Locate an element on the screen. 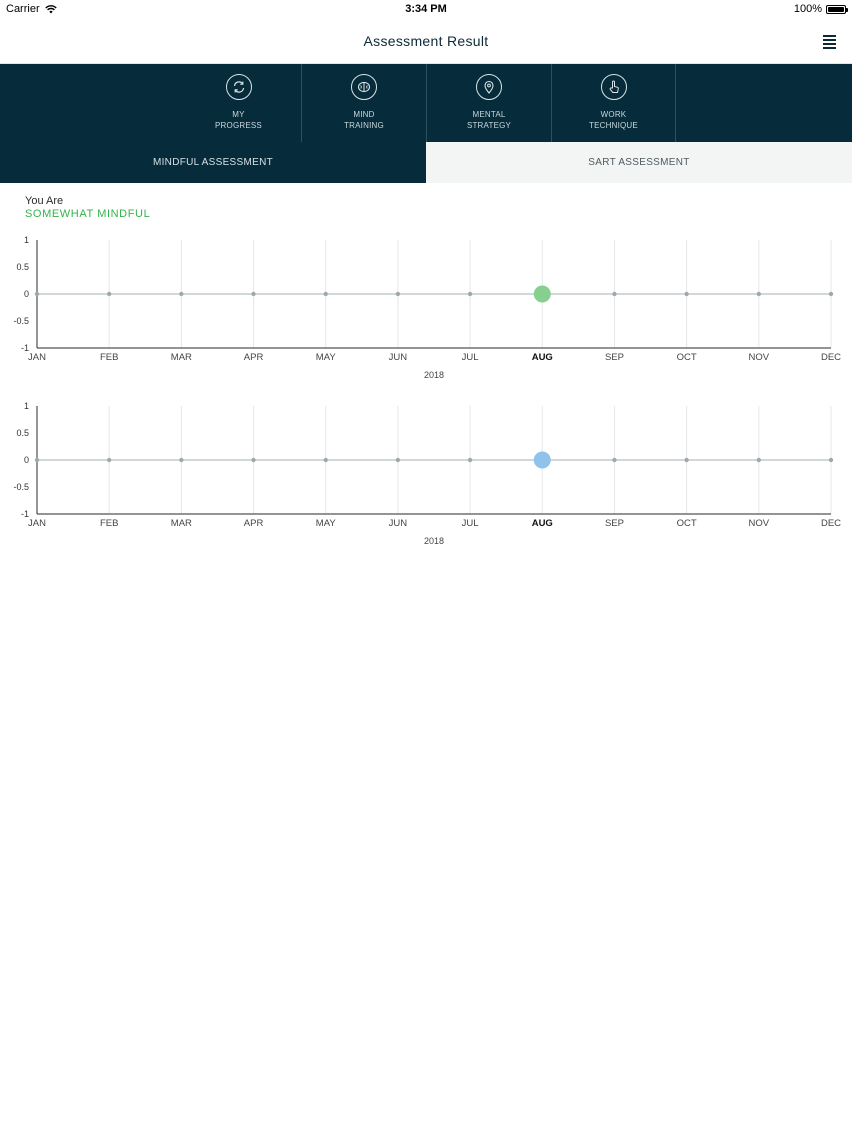  page-title: Assessment Result is located at coordinates (426, 41).